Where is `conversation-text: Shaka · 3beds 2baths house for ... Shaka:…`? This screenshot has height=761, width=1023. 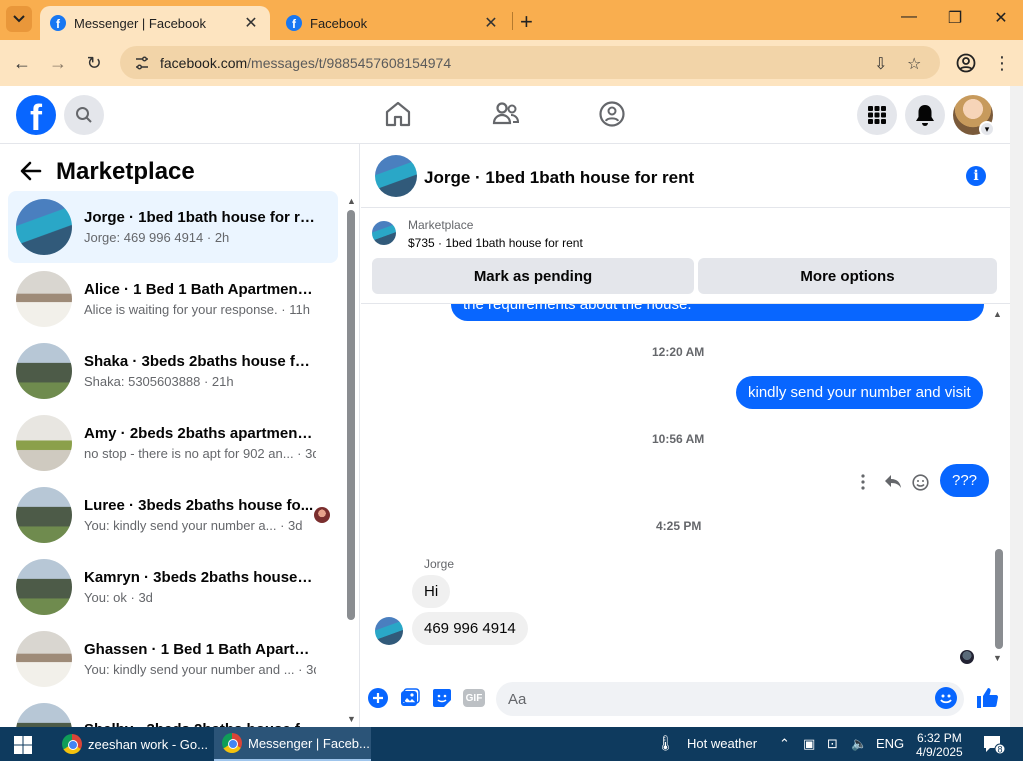
conversation-text: Shaka · 3beds 2baths house for ... Shaka:… is located at coordinates (200, 371).